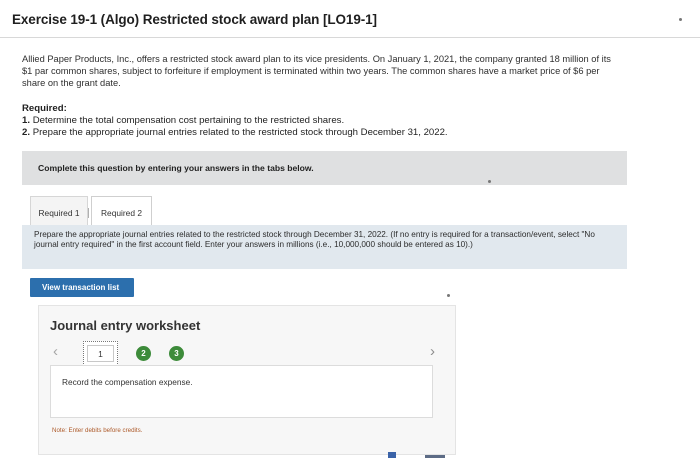 This screenshot has width=700, height=461. What do you see at coordinates (97, 430) in the screenshot?
I see `note-text: Note: Enter debits before credits.` at bounding box center [97, 430].